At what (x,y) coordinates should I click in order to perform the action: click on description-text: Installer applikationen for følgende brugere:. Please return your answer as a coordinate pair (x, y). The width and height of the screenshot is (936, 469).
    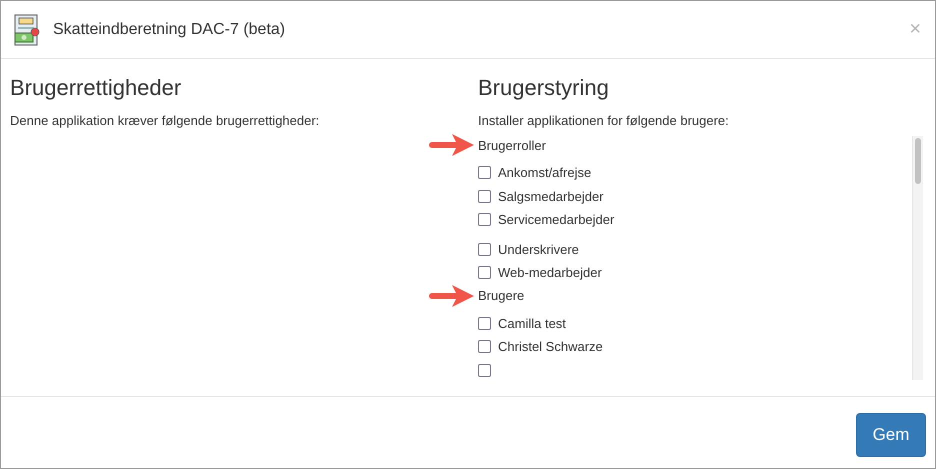
    Looking at the image, I should click on (604, 120).